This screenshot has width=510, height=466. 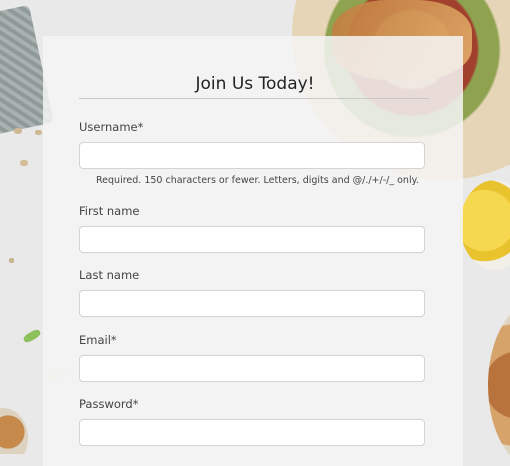 I want to click on last-name-label: Last name, so click(x=109, y=275).